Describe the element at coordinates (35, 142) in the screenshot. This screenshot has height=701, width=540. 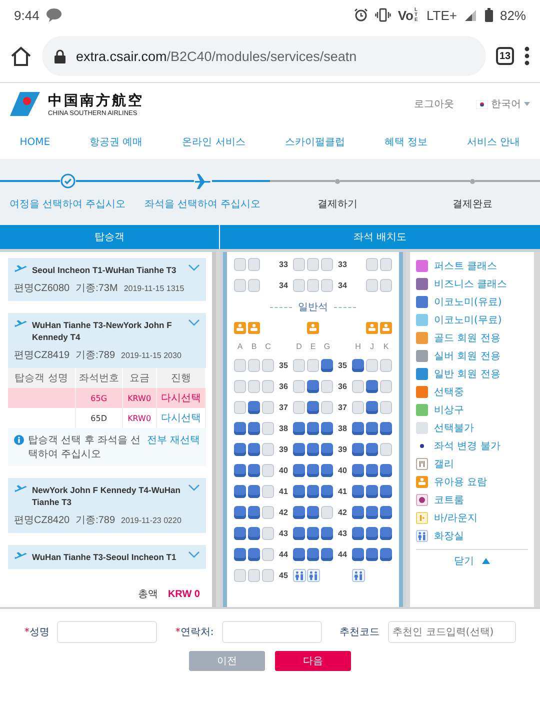
I see `nav-link: HOME` at that location.